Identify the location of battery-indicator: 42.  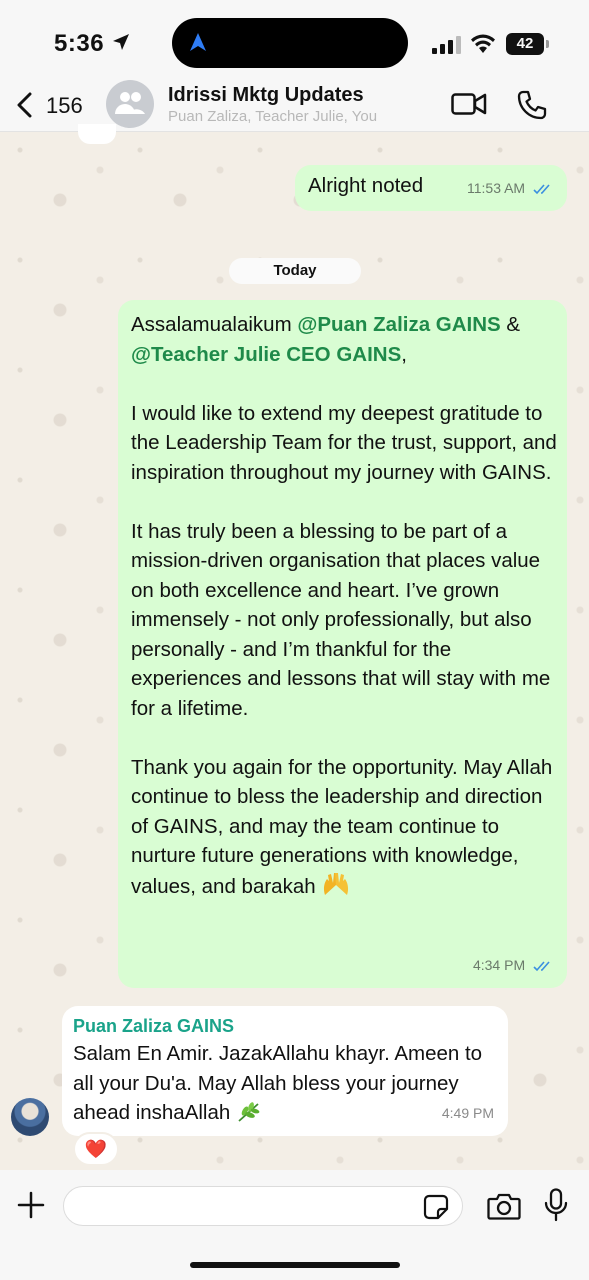
(528, 44).